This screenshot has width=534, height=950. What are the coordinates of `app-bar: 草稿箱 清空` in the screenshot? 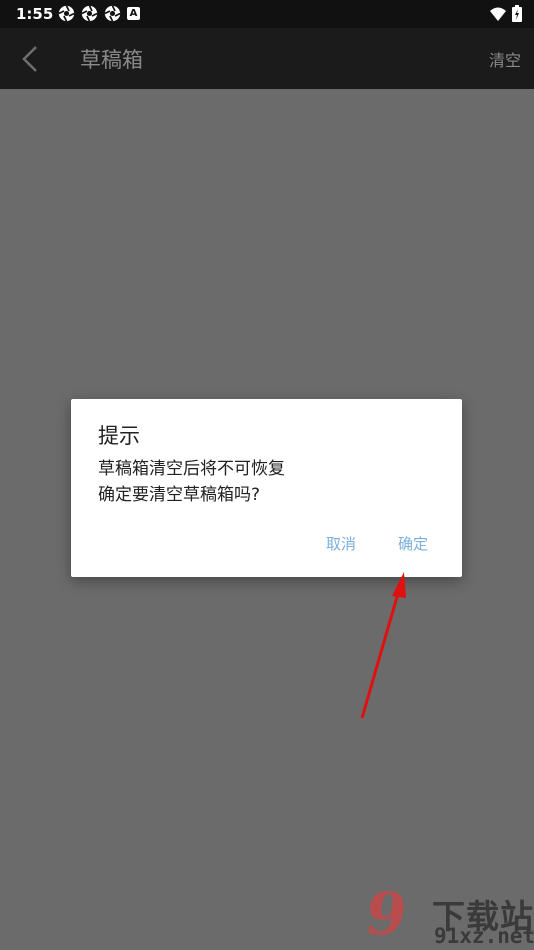 It's located at (267, 58).